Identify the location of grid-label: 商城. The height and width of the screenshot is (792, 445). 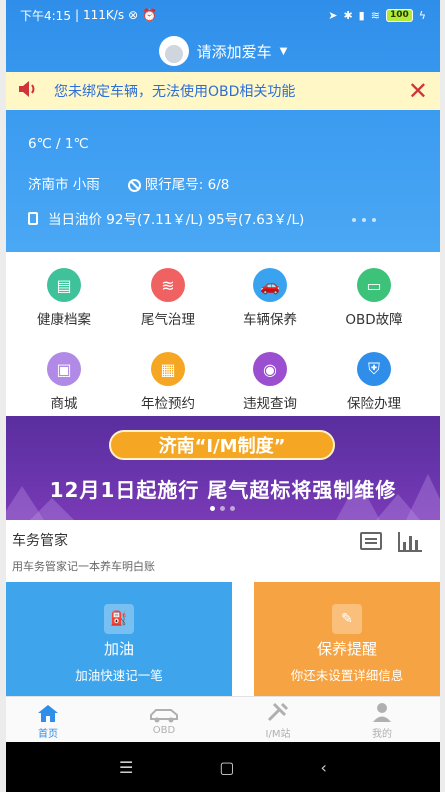
(64, 404).